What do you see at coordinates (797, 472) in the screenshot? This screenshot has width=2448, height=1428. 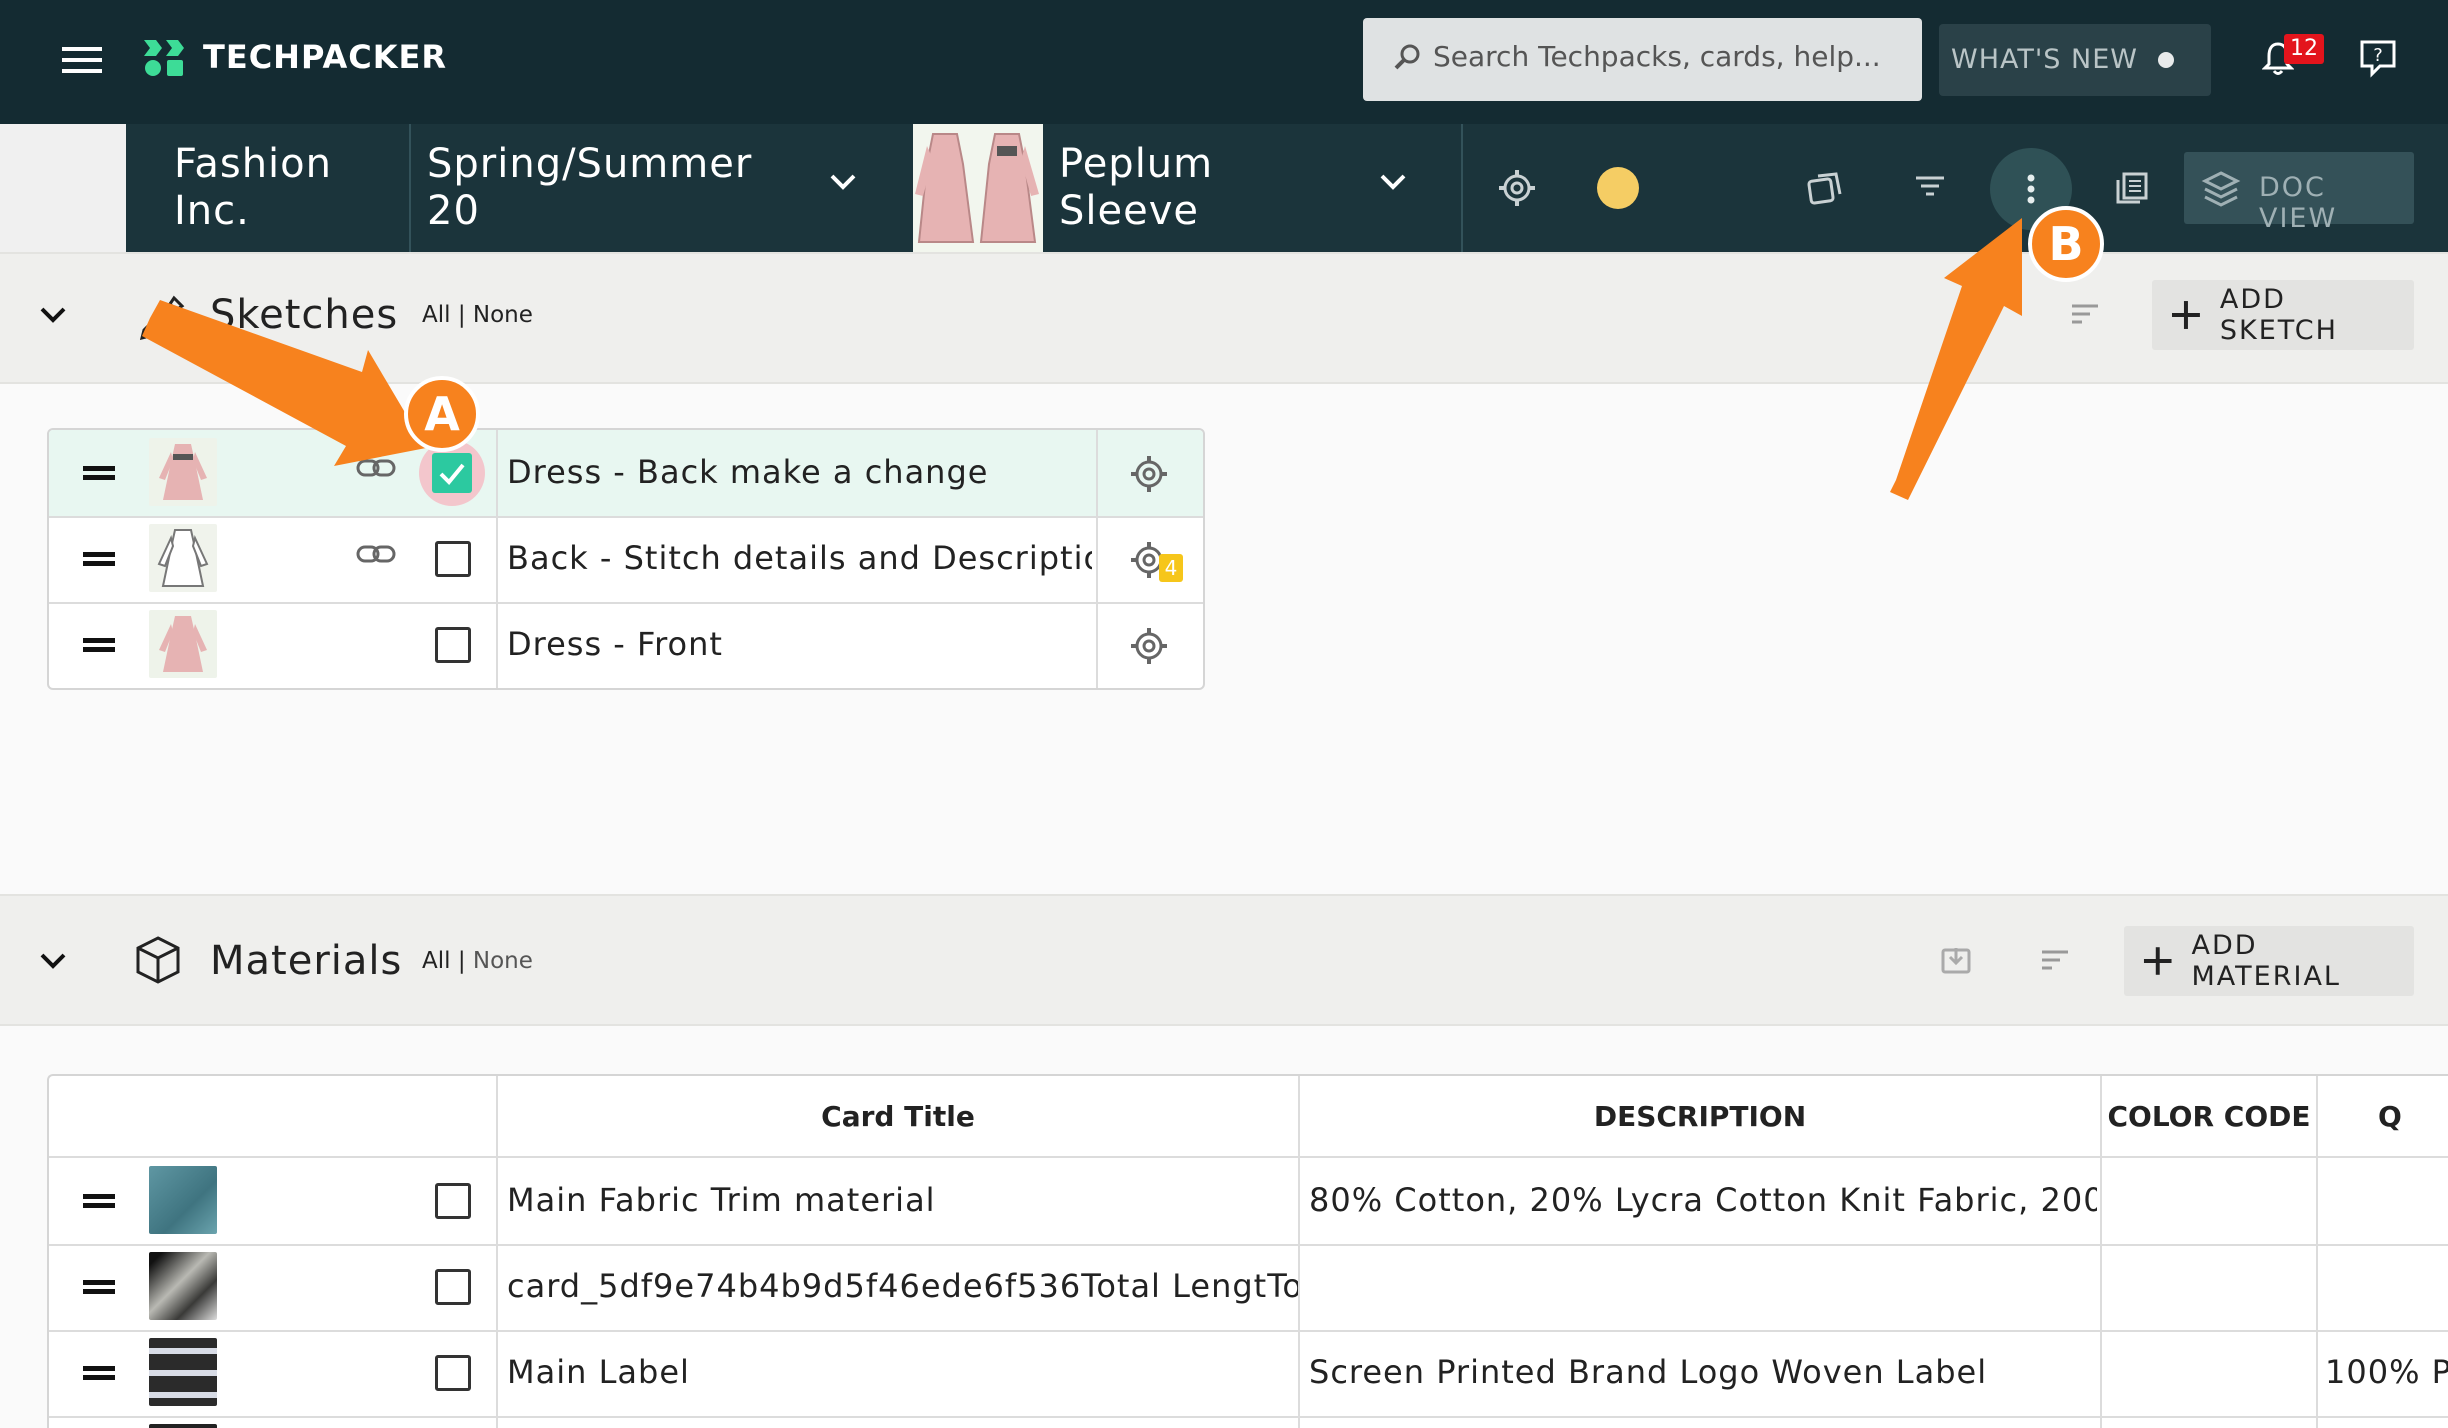 I see `sketch-title: Dress - Back make a change` at bounding box center [797, 472].